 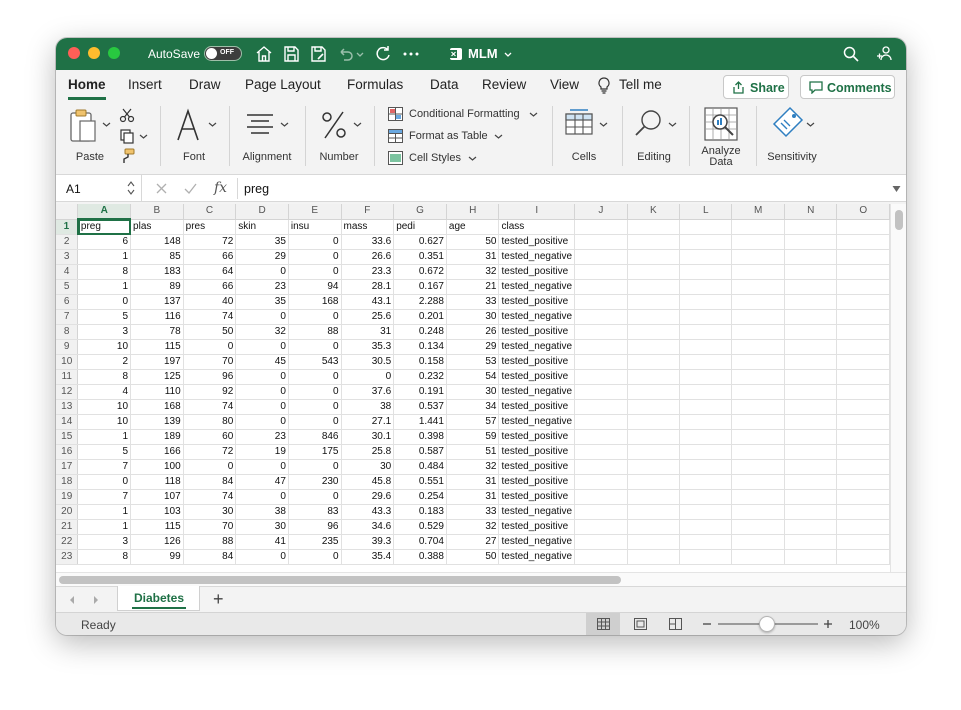 I want to click on cell: 118, so click(x=157, y=482).